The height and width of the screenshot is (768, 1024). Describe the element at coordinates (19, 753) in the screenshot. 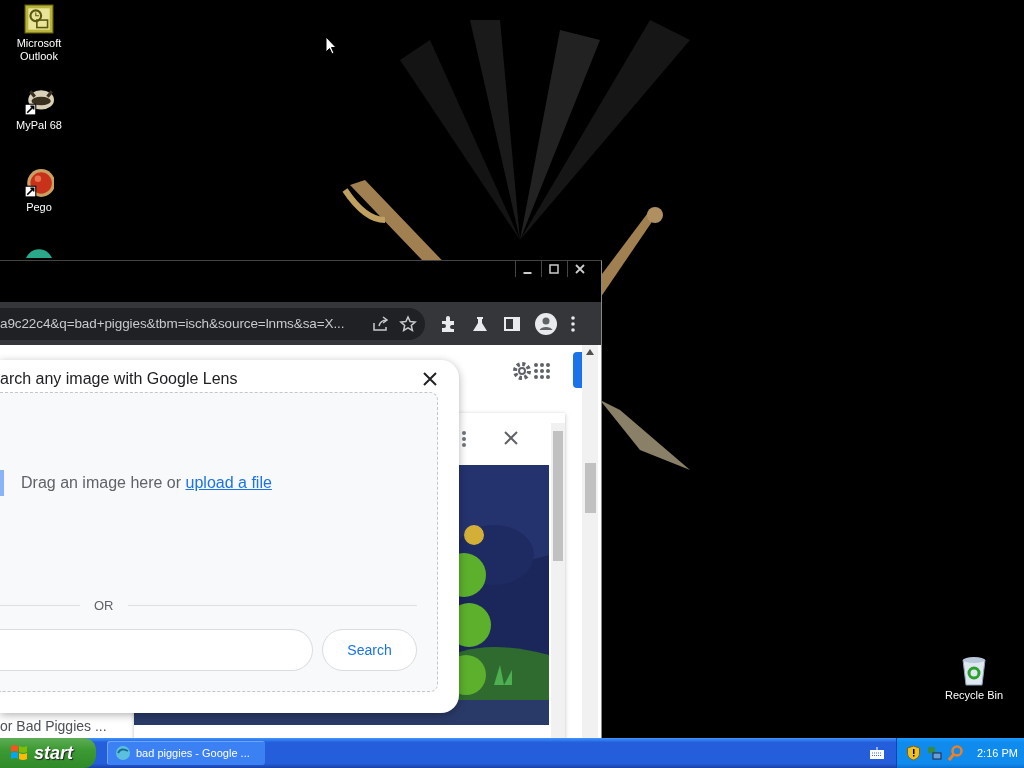

I see `flag-icon` at that location.